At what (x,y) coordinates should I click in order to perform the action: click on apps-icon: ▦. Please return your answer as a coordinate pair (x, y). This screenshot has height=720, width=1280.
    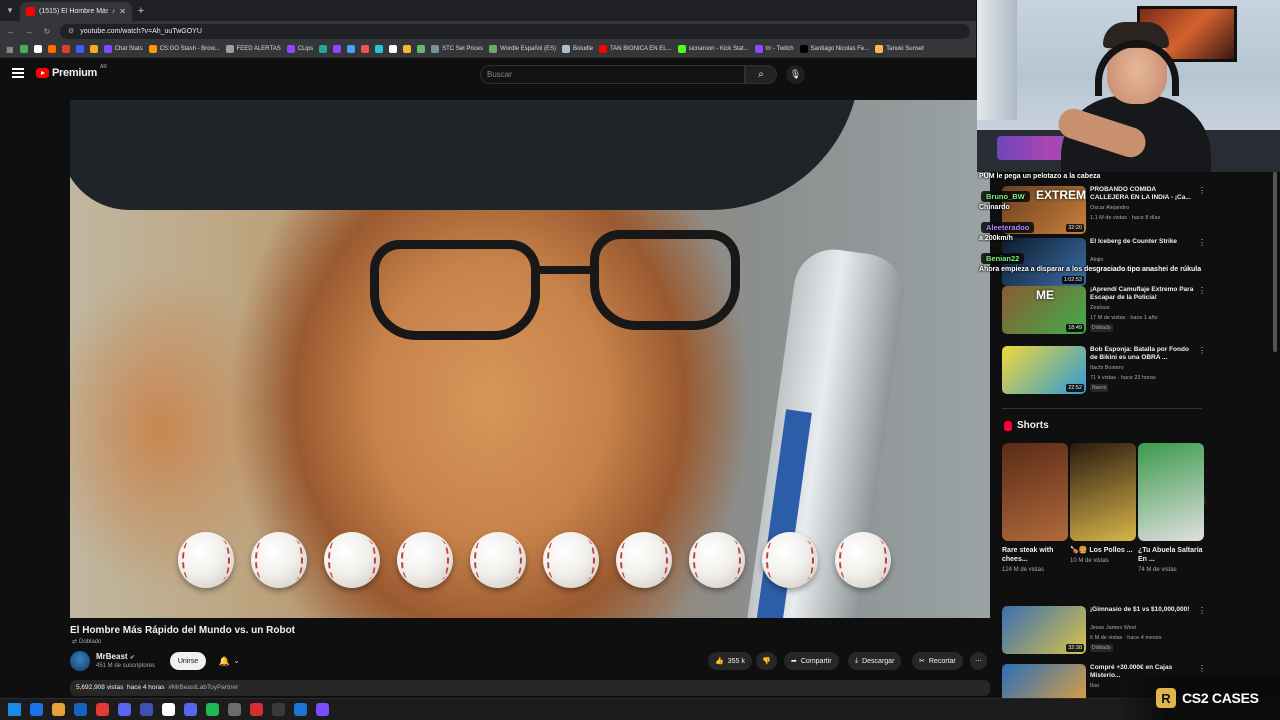
    Looking at the image, I should click on (10, 49).